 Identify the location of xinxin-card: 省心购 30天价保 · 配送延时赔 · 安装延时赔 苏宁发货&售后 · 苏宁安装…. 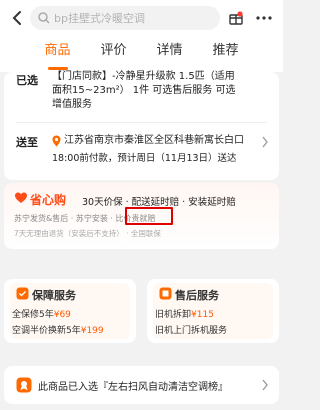
(141, 216).